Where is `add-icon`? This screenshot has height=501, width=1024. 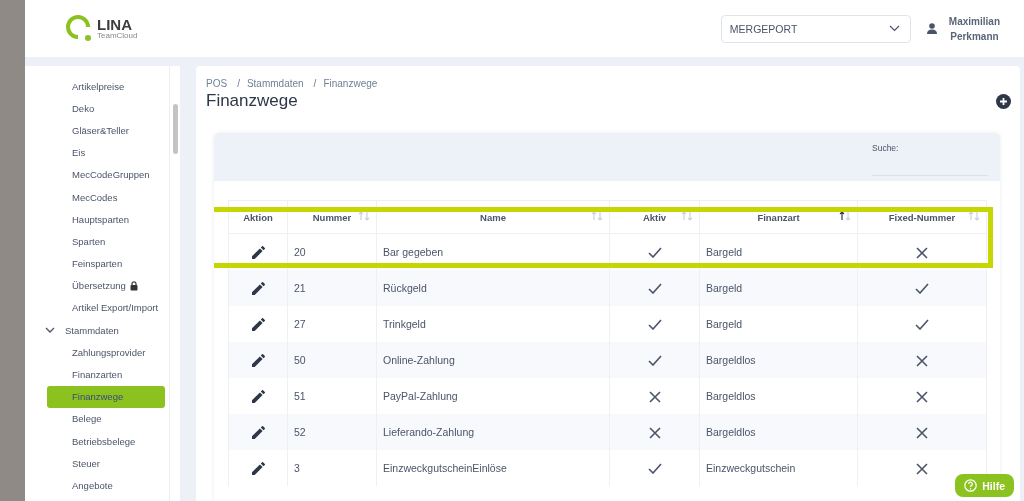 add-icon is located at coordinates (1003, 101).